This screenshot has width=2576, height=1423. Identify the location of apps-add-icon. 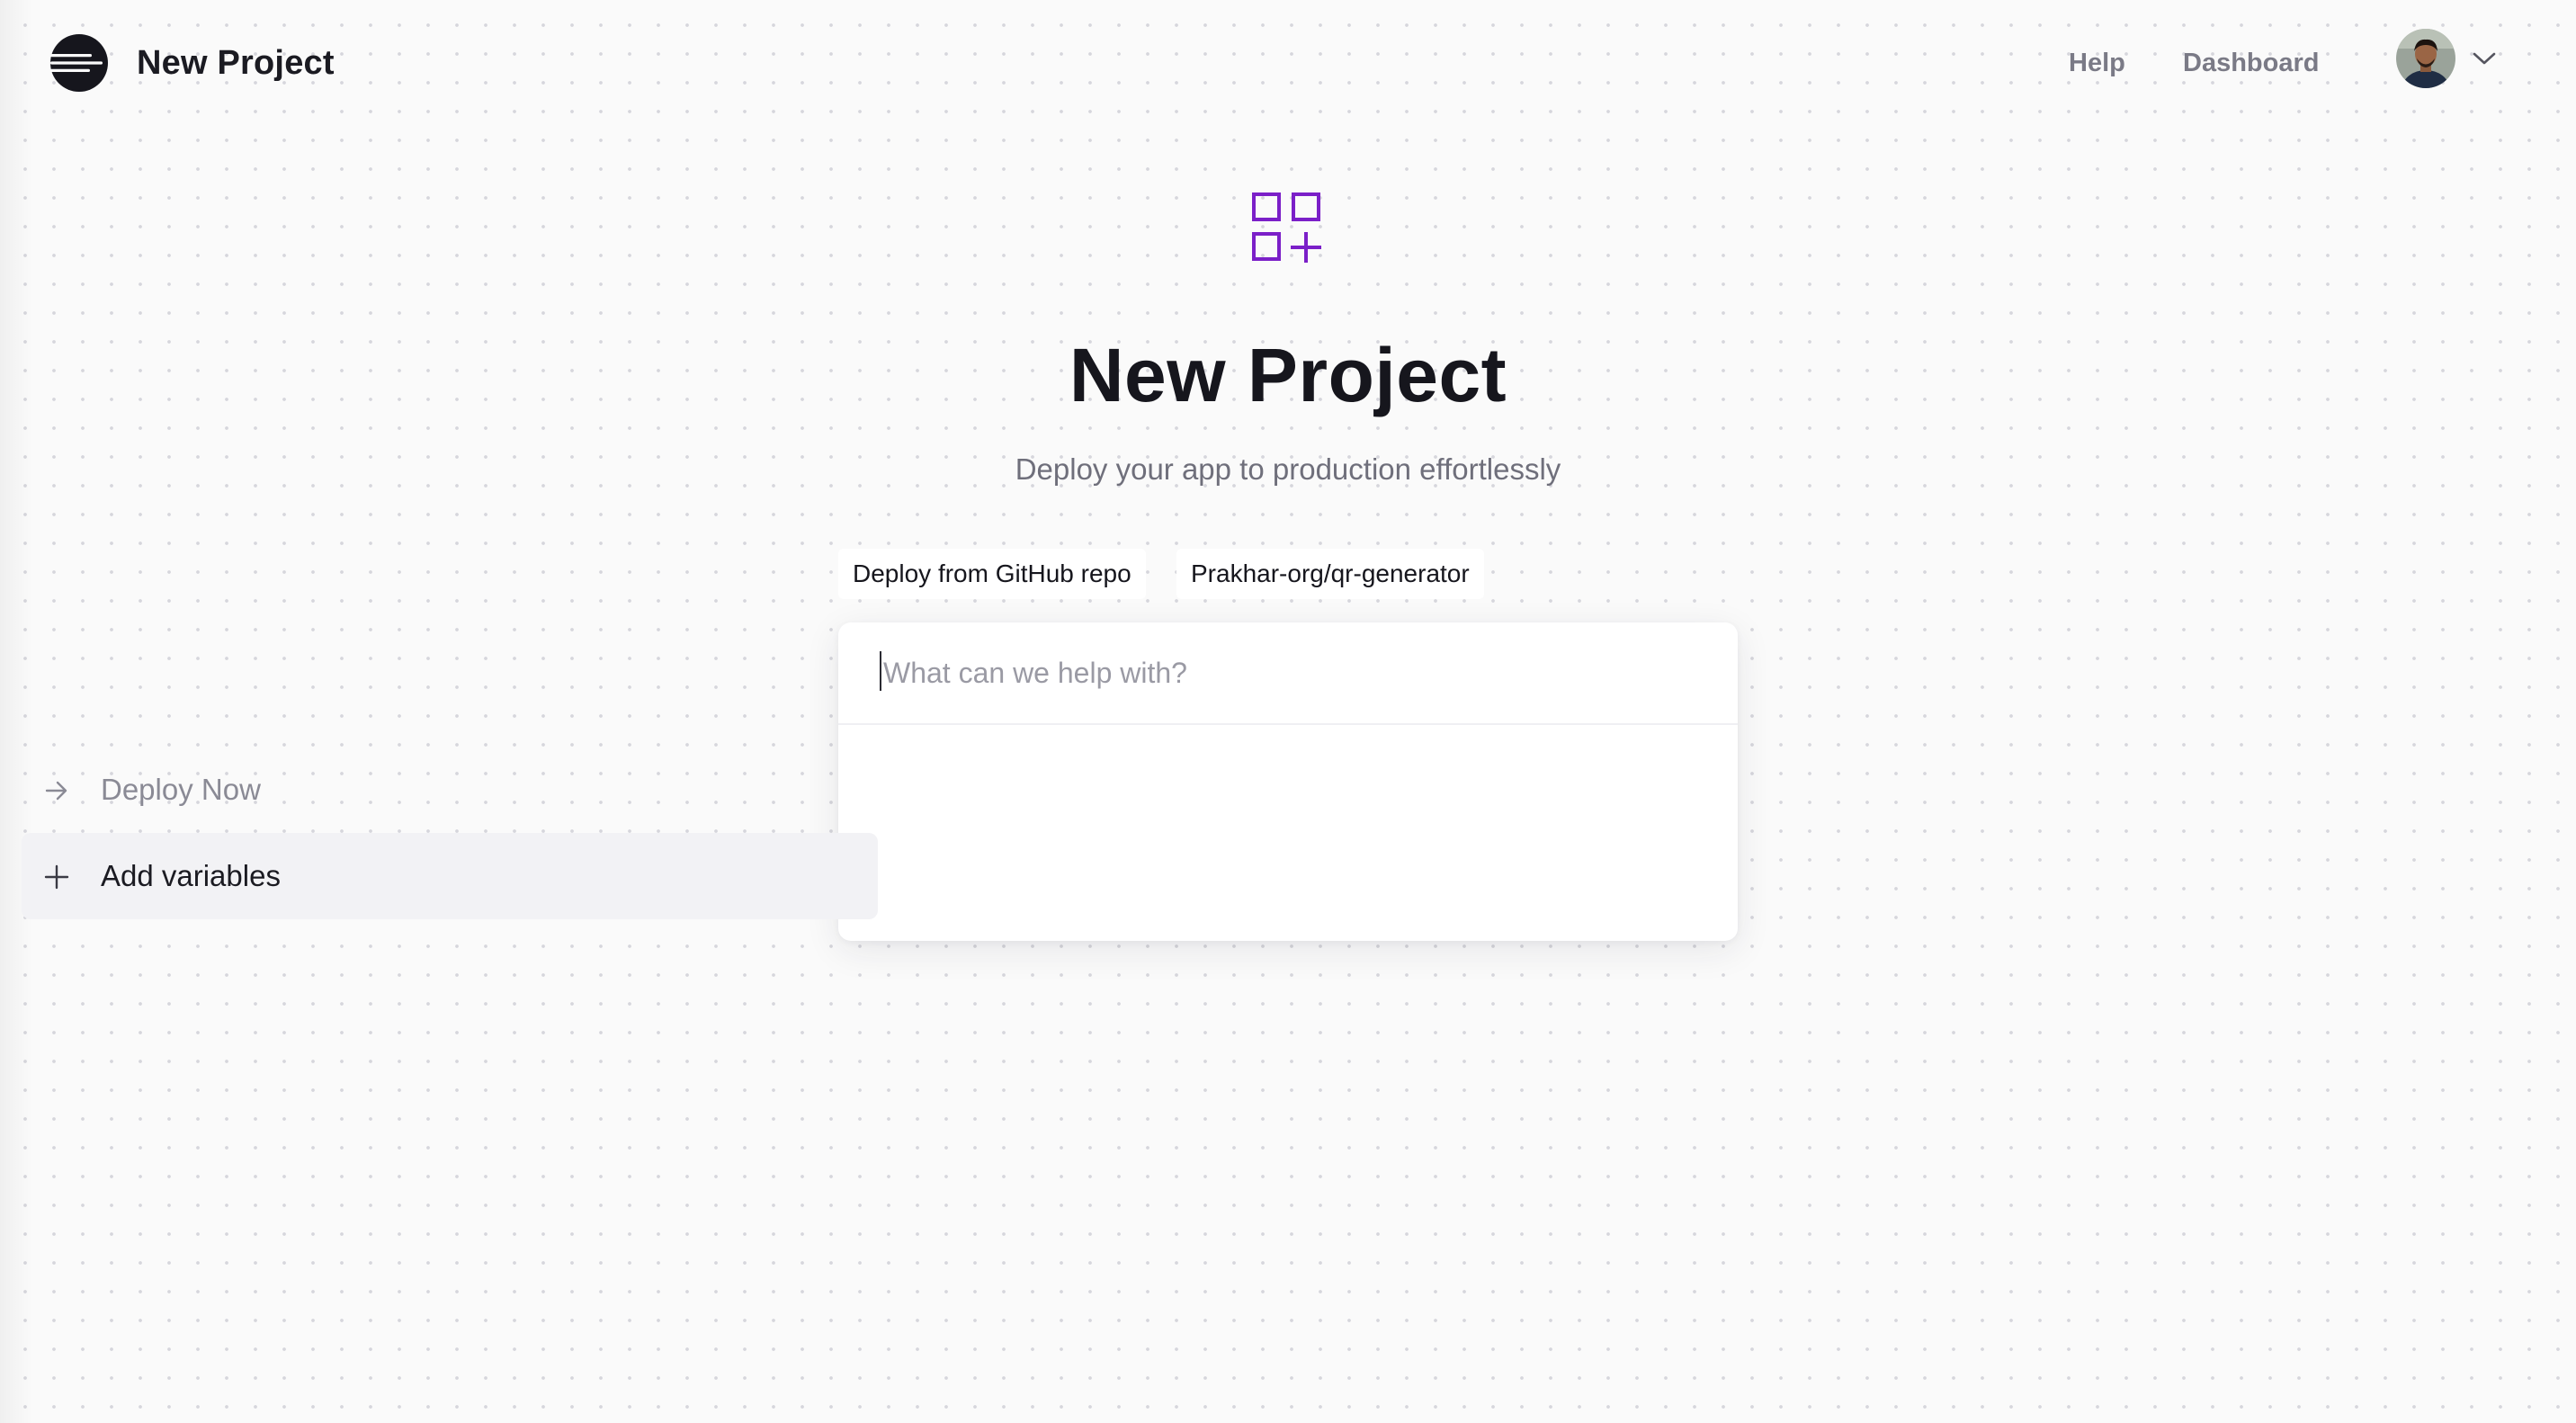
(1286, 227).